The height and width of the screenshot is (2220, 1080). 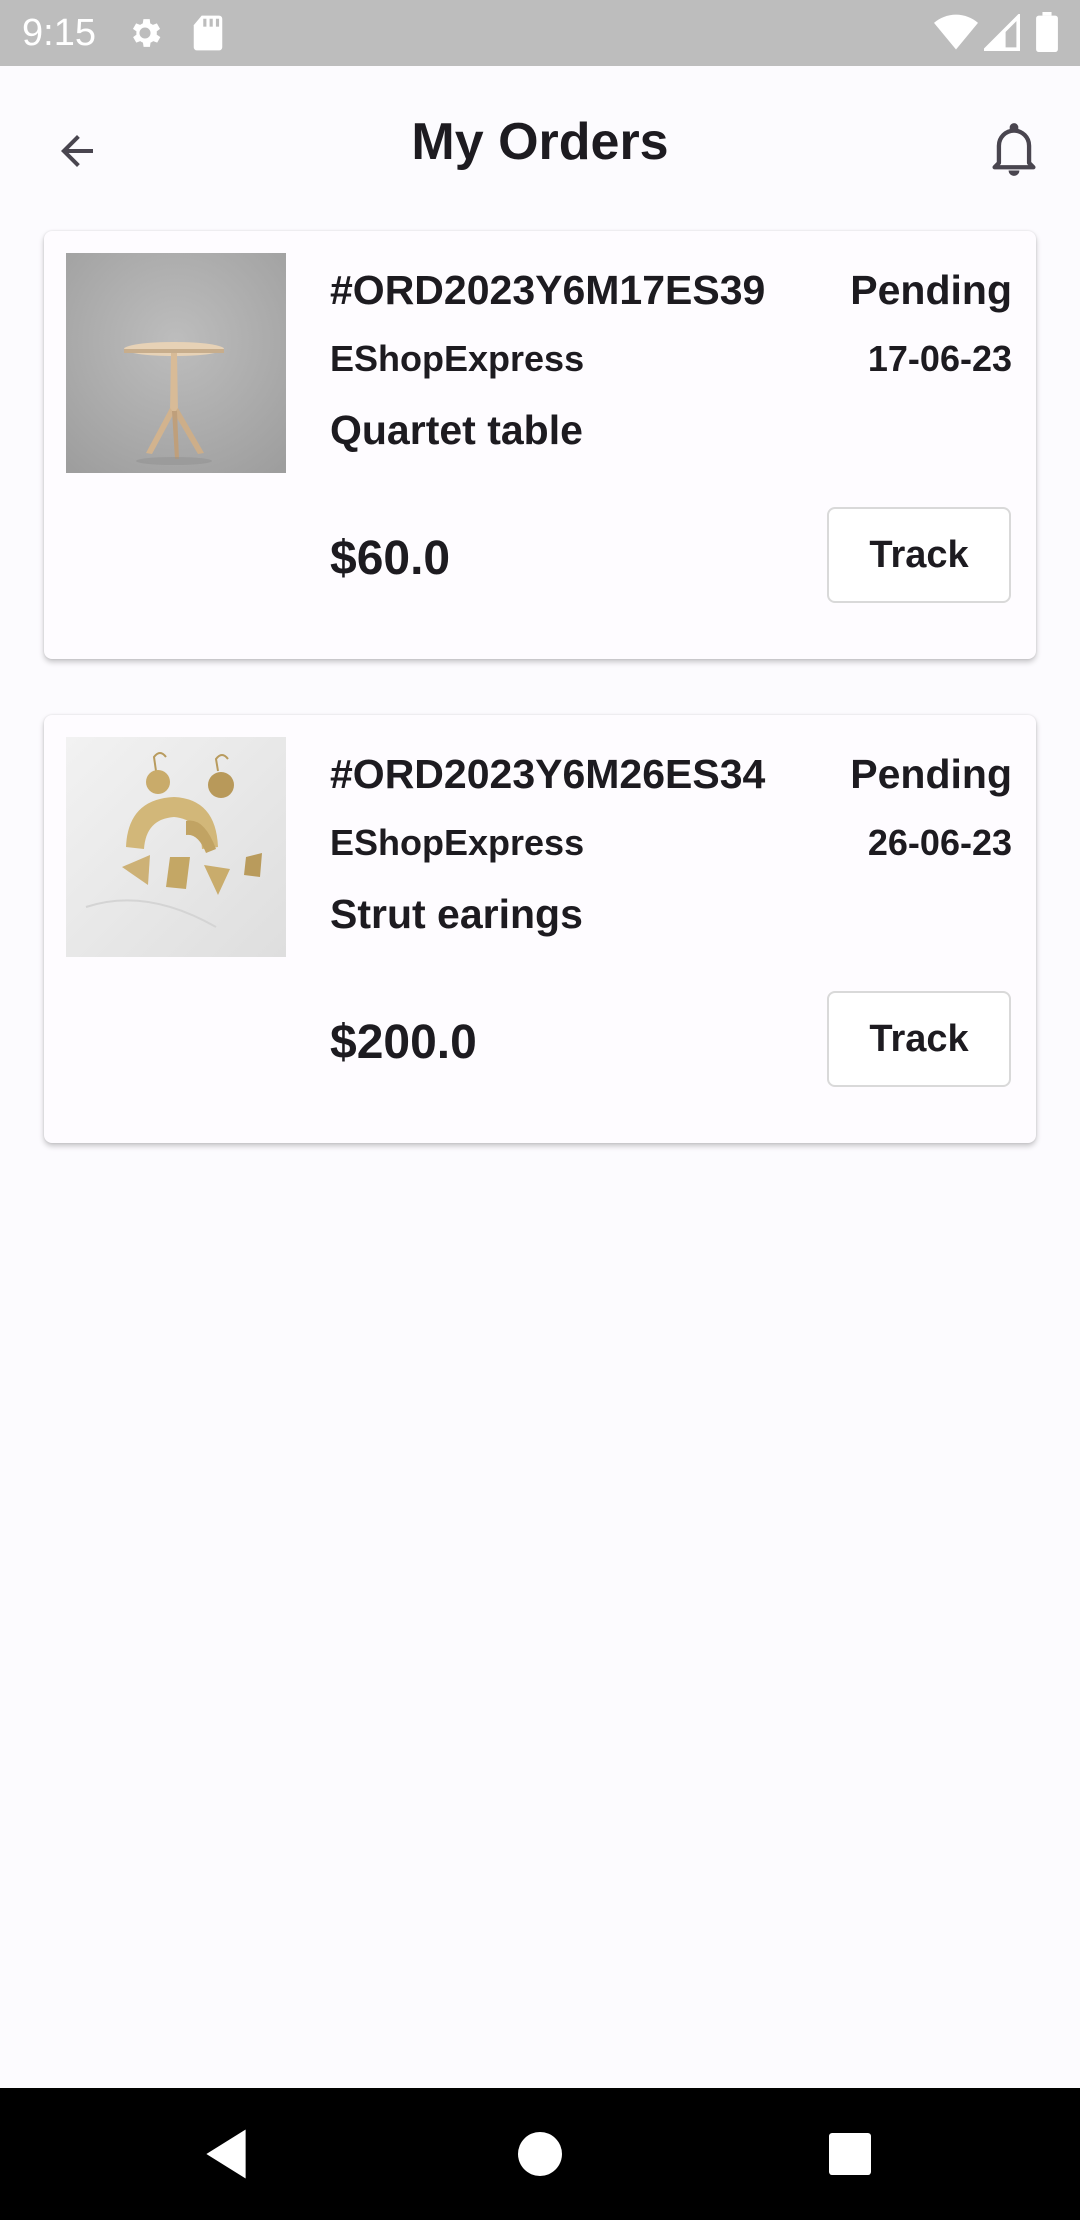 What do you see at coordinates (456, 430) in the screenshot?
I see `product-name: Quartet table` at bounding box center [456, 430].